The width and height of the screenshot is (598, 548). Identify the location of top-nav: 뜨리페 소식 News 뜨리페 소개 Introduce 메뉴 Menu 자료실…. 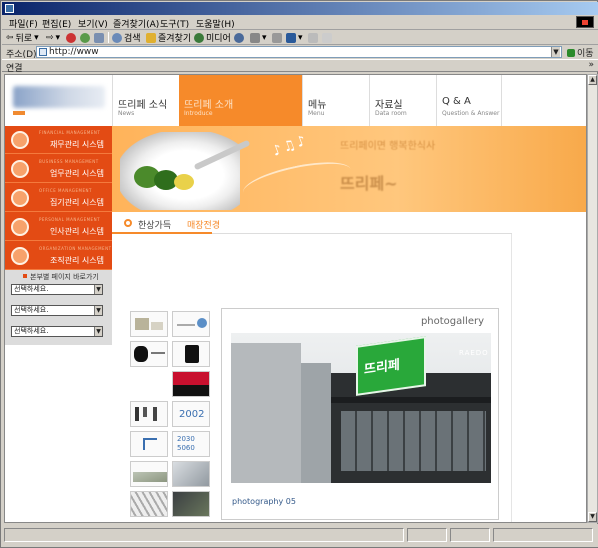
(349, 100).